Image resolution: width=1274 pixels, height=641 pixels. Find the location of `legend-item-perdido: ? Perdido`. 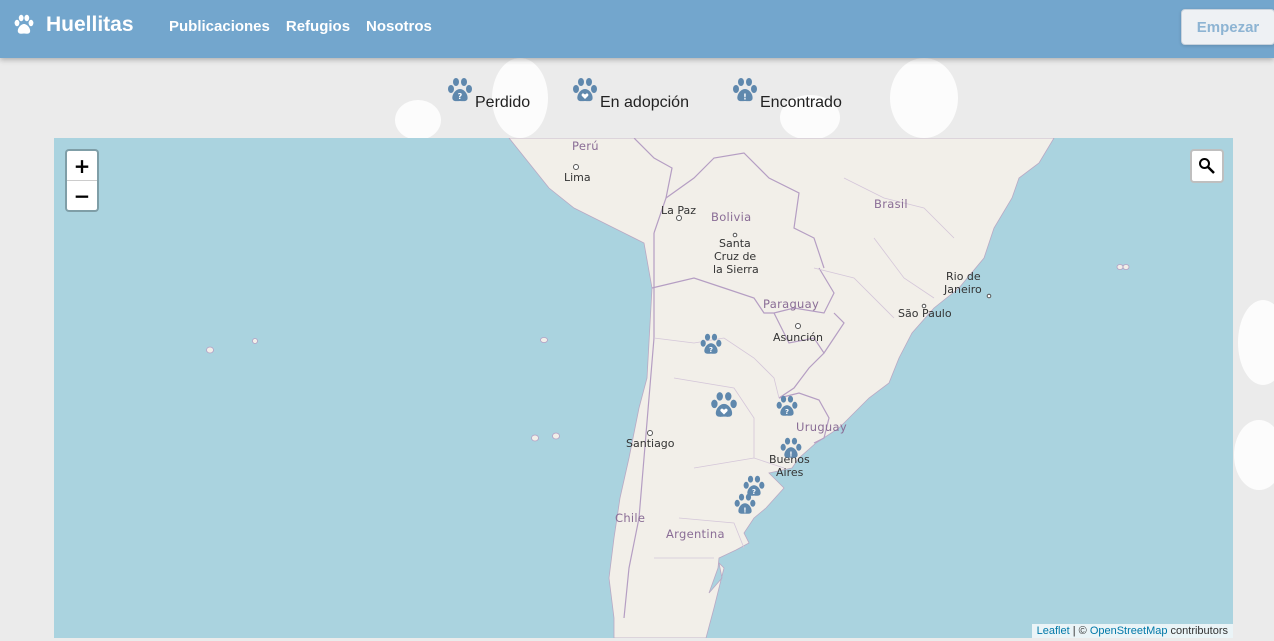

legend-item-perdido: ? Perdido is located at coordinates (488, 95).